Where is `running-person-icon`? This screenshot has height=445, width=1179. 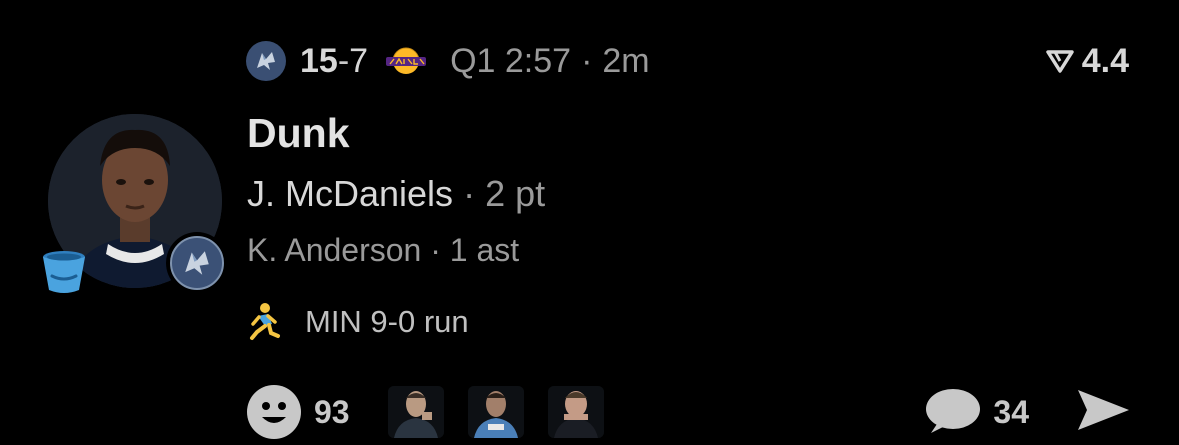
running-person-icon is located at coordinates (265, 321).